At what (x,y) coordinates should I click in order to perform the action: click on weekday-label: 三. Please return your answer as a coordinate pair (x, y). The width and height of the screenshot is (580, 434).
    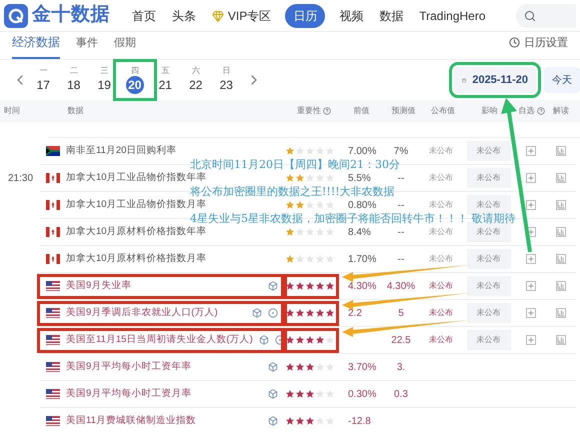
    Looking at the image, I should click on (104, 71).